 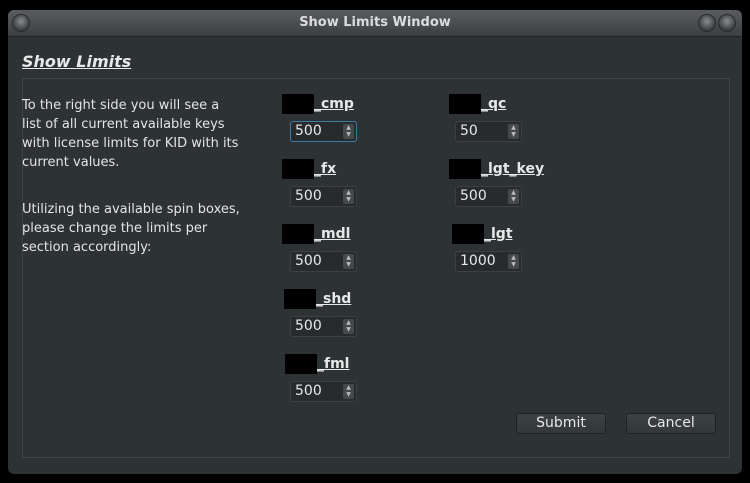 I want to click on limit-key: _fx, so click(x=325, y=169).